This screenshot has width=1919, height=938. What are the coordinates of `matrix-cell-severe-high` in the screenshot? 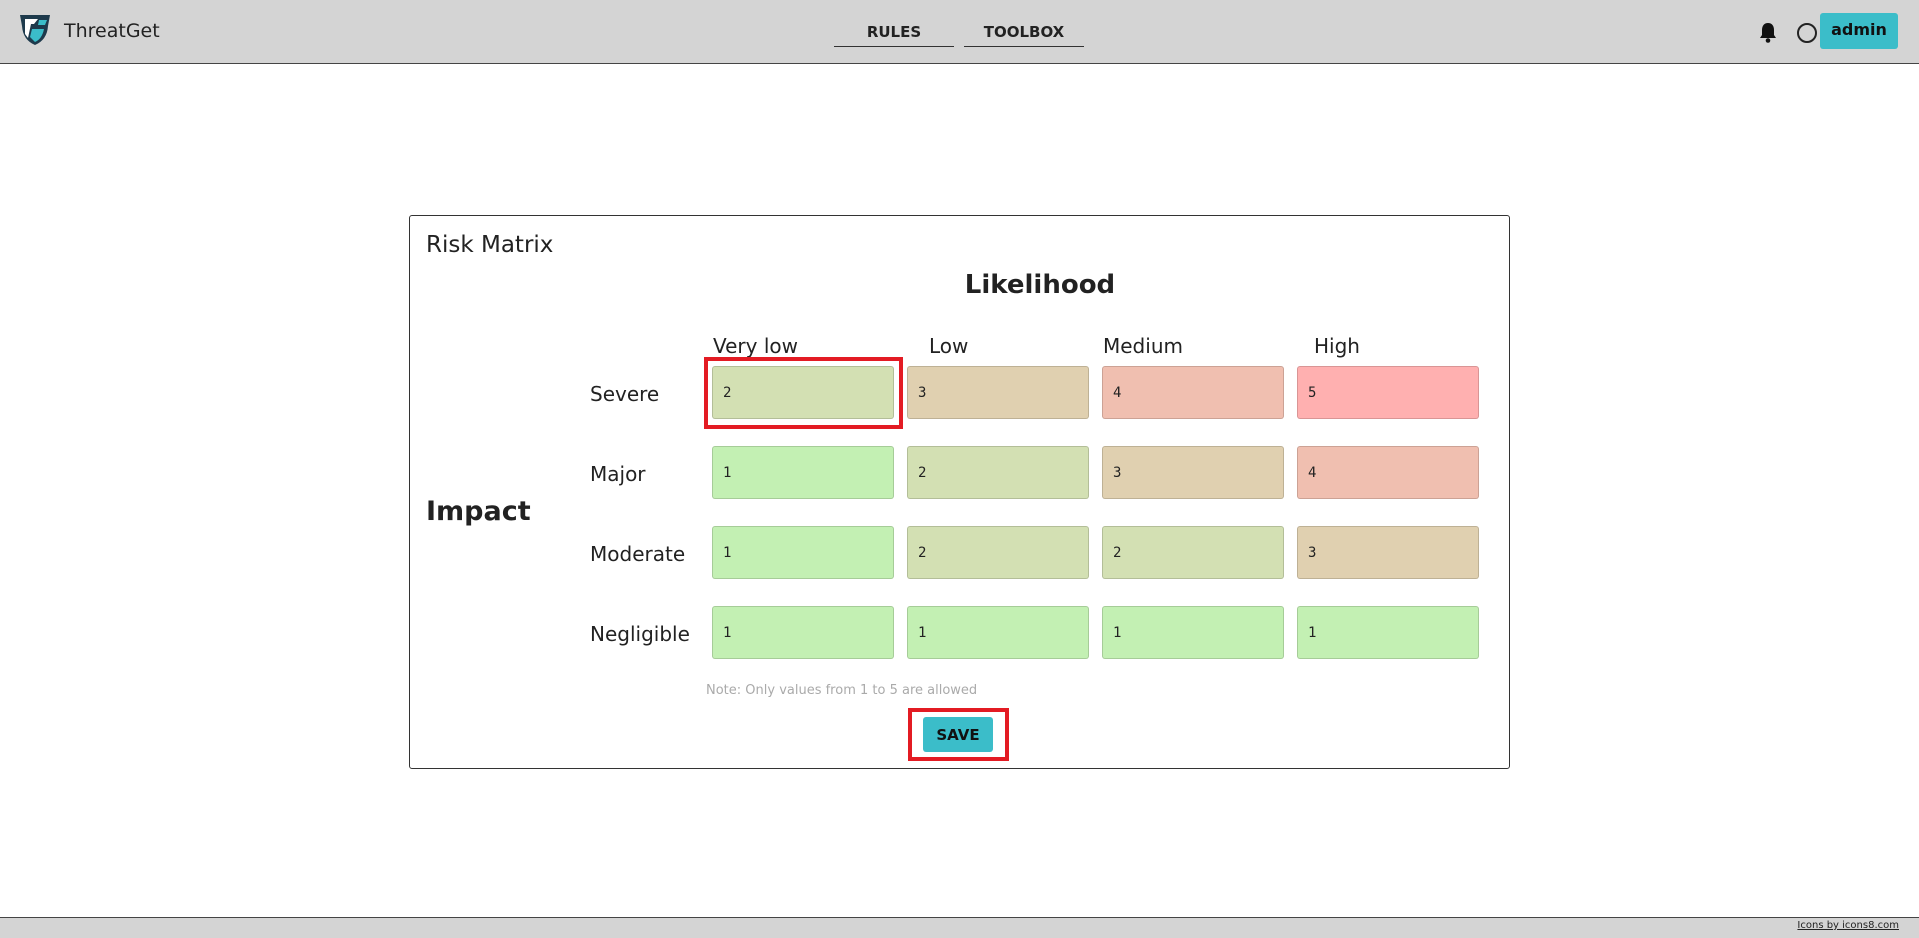 It's located at (1388, 392).